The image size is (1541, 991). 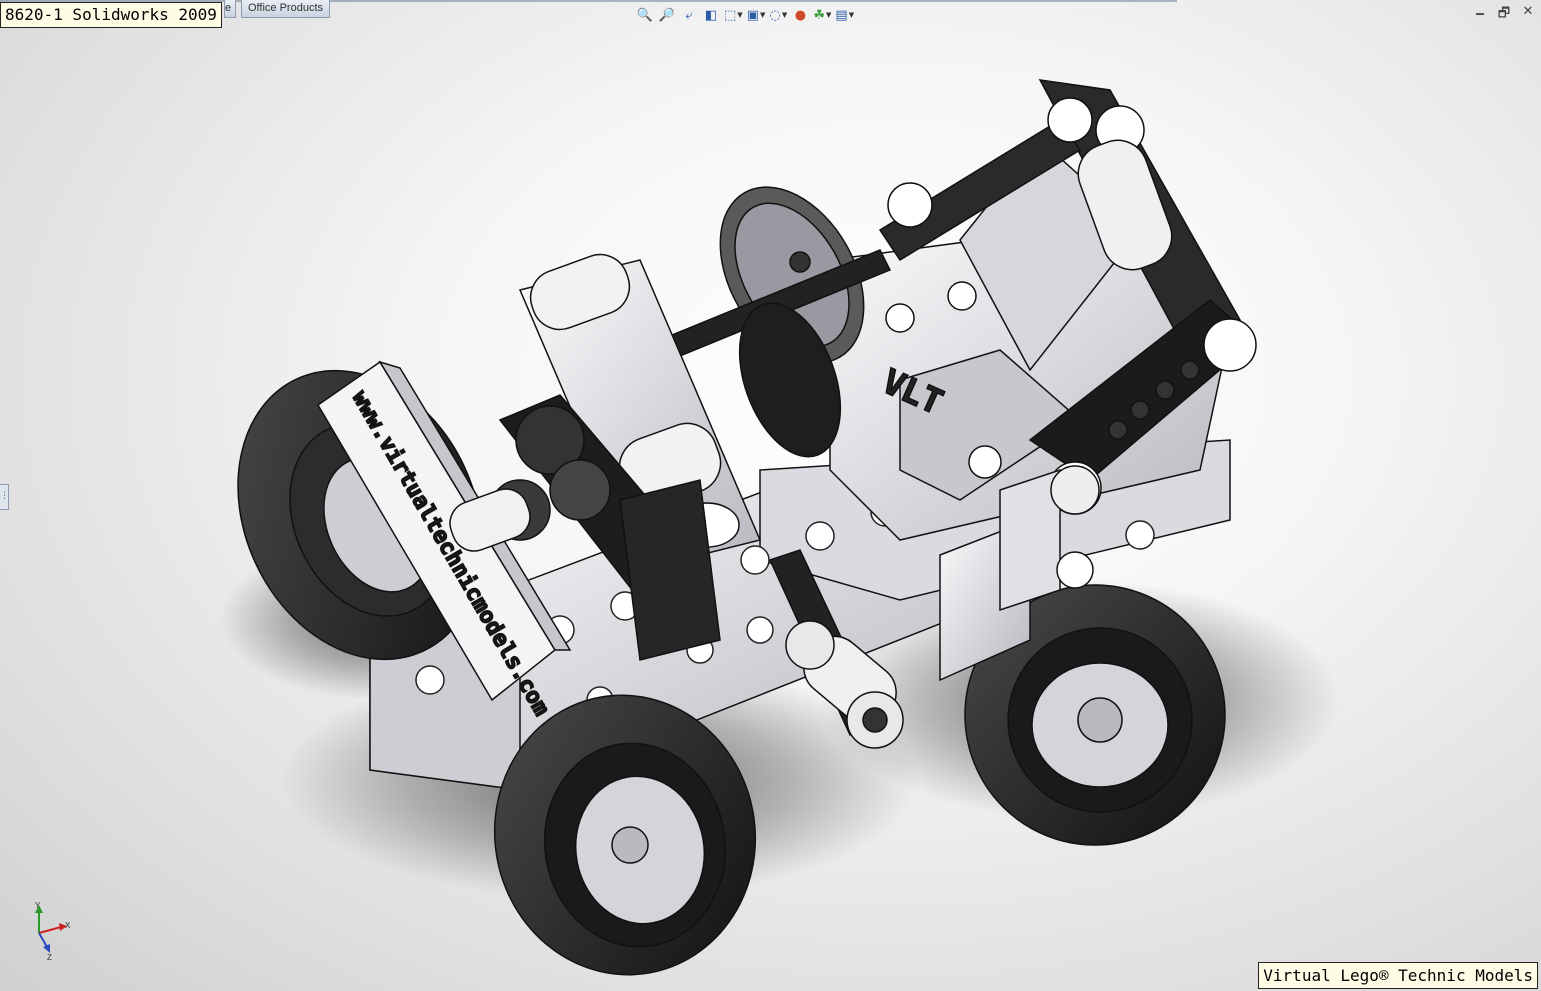 I want to click on previous-view-icon: ⤶, so click(x=689, y=15).